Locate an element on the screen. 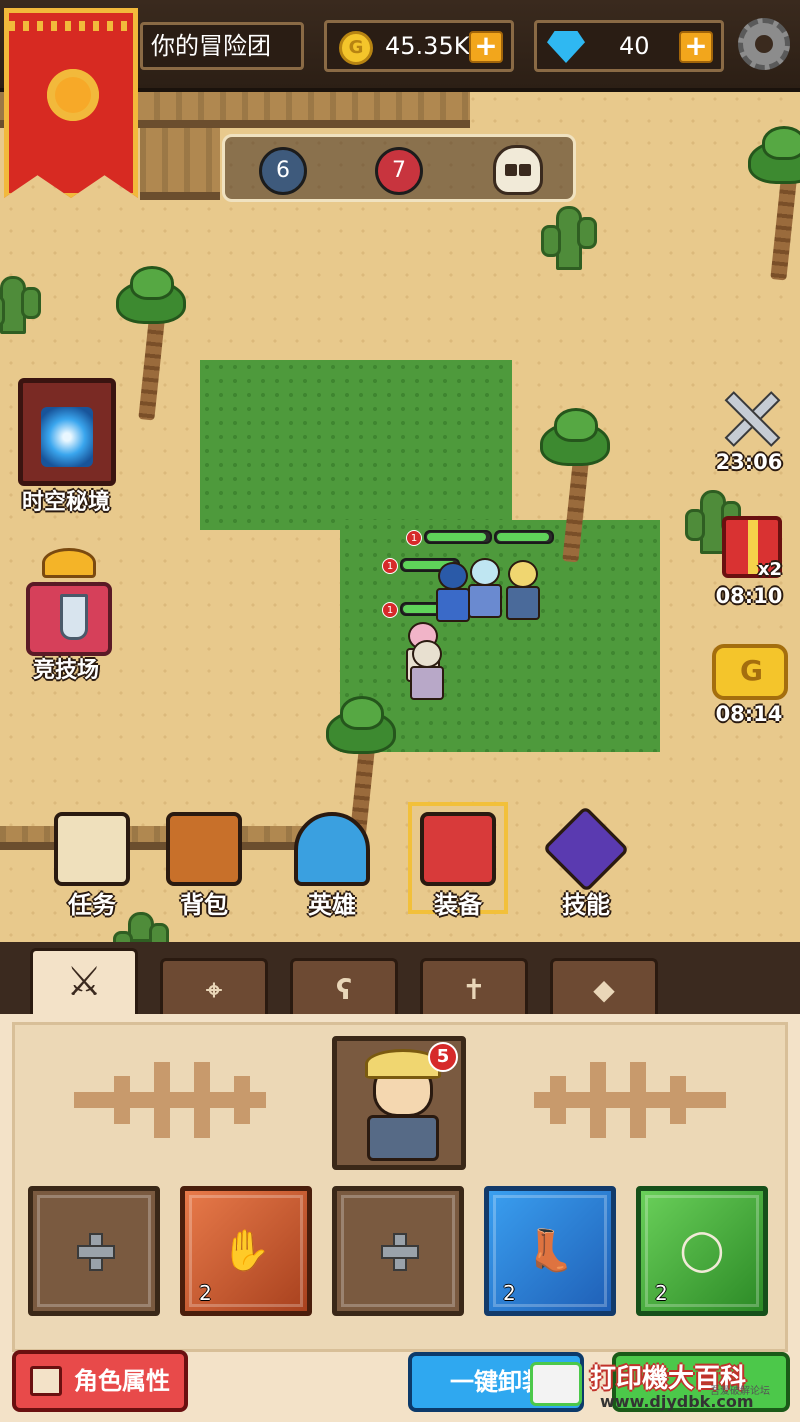  gold-coin-icon: G is located at coordinates (356, 48).